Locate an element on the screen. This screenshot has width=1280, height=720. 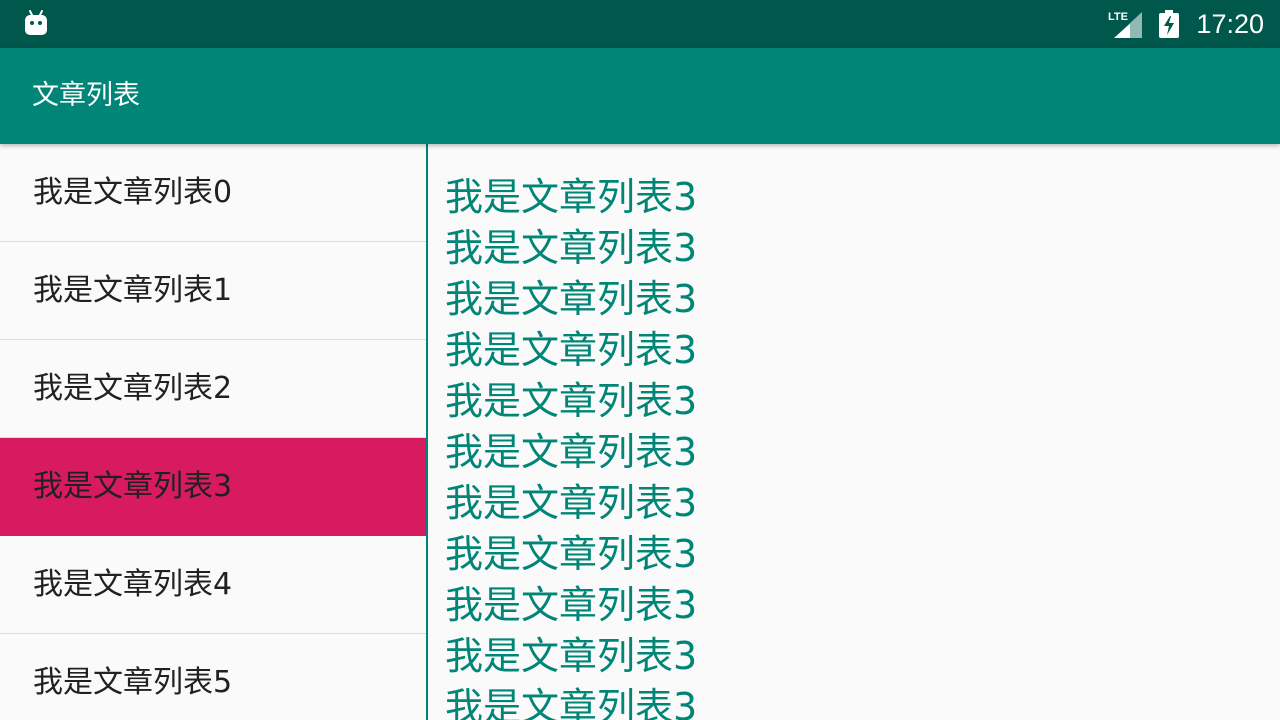
page-title: 文章列表 is located at coordinates (86, 95).